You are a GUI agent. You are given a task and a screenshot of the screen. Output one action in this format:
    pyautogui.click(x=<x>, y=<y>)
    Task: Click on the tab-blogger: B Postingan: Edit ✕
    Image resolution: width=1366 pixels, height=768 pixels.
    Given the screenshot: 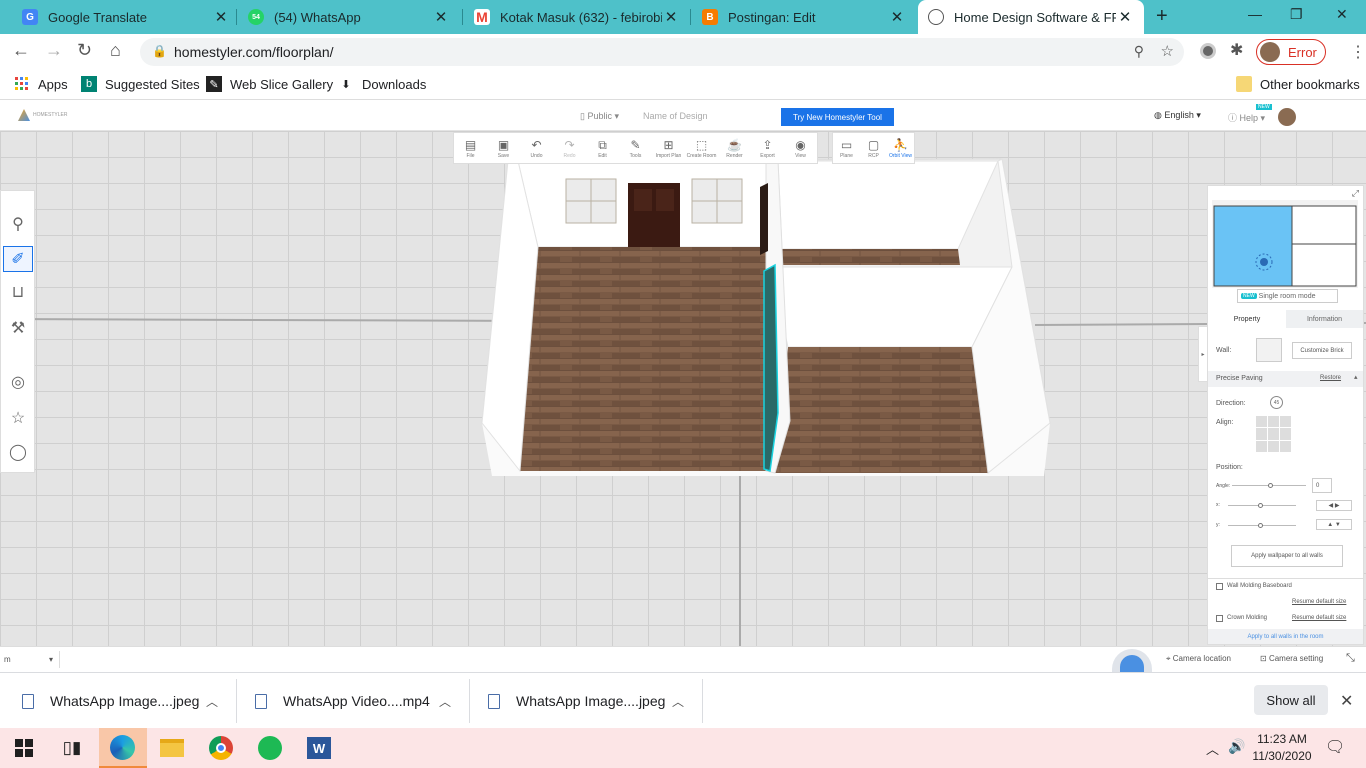 What is the action you would take?
    pyautogui.click(x=804, y=17)
    